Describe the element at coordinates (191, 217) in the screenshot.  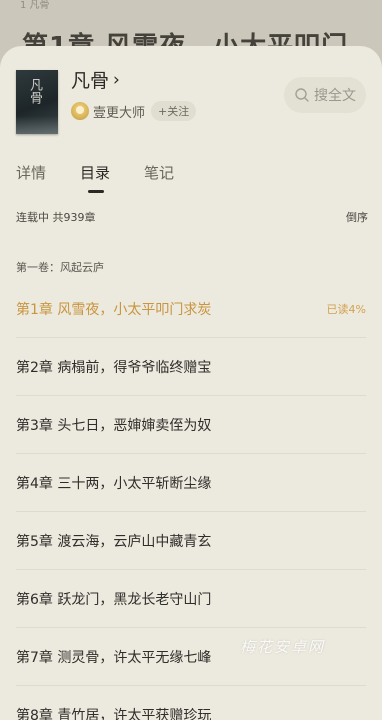
I see `catalog-status-row: 连载中 共939章 倒序` at that location.